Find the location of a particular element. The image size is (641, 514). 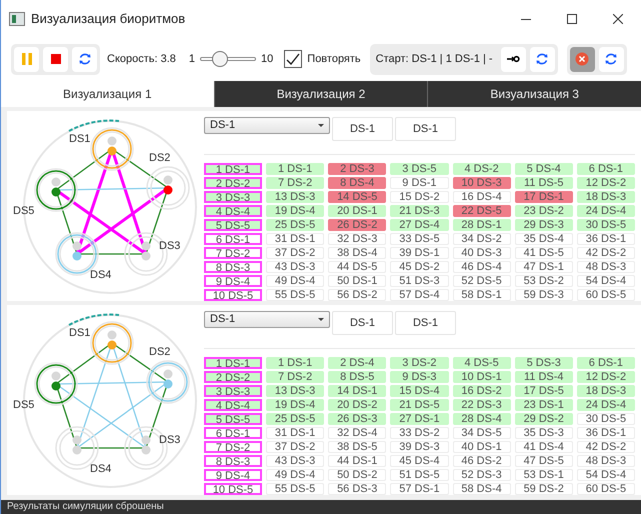

stop-button is located at coordinates (55, 59).